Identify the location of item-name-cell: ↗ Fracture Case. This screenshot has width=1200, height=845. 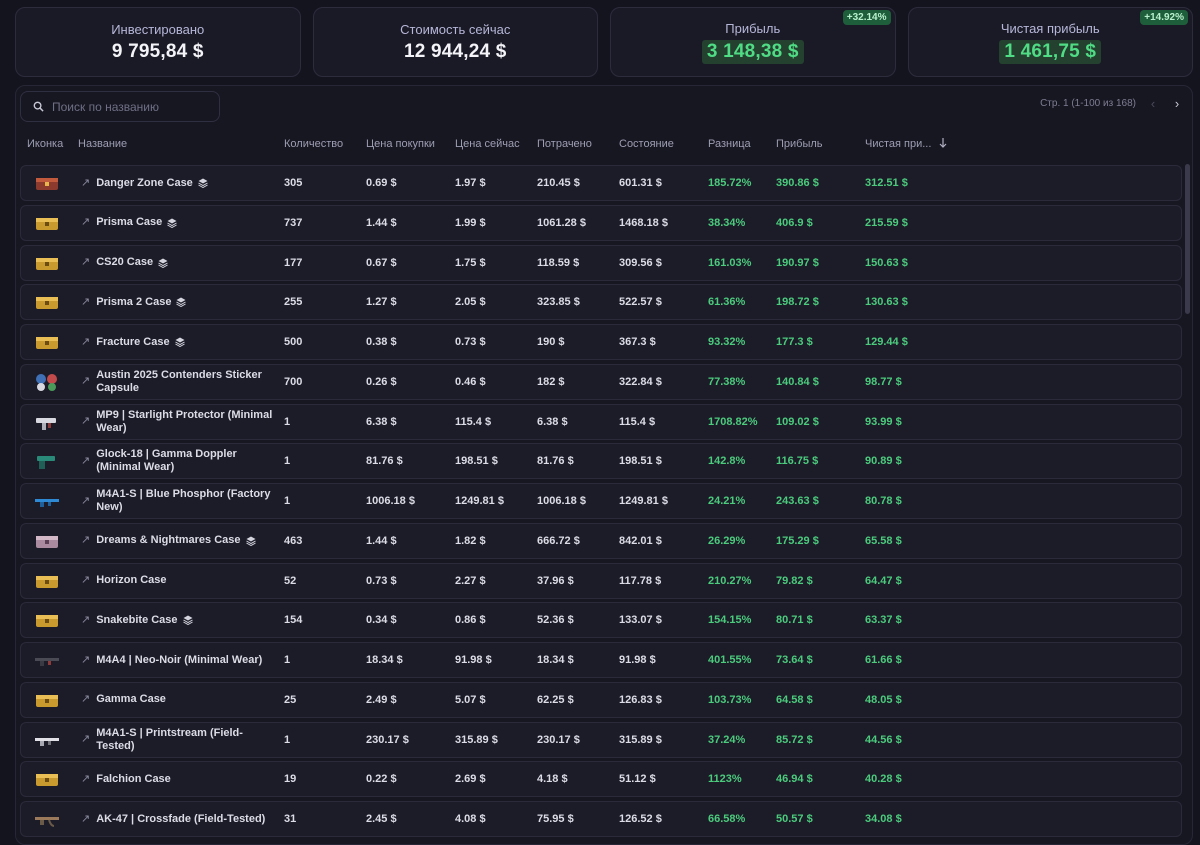
(178, 342).